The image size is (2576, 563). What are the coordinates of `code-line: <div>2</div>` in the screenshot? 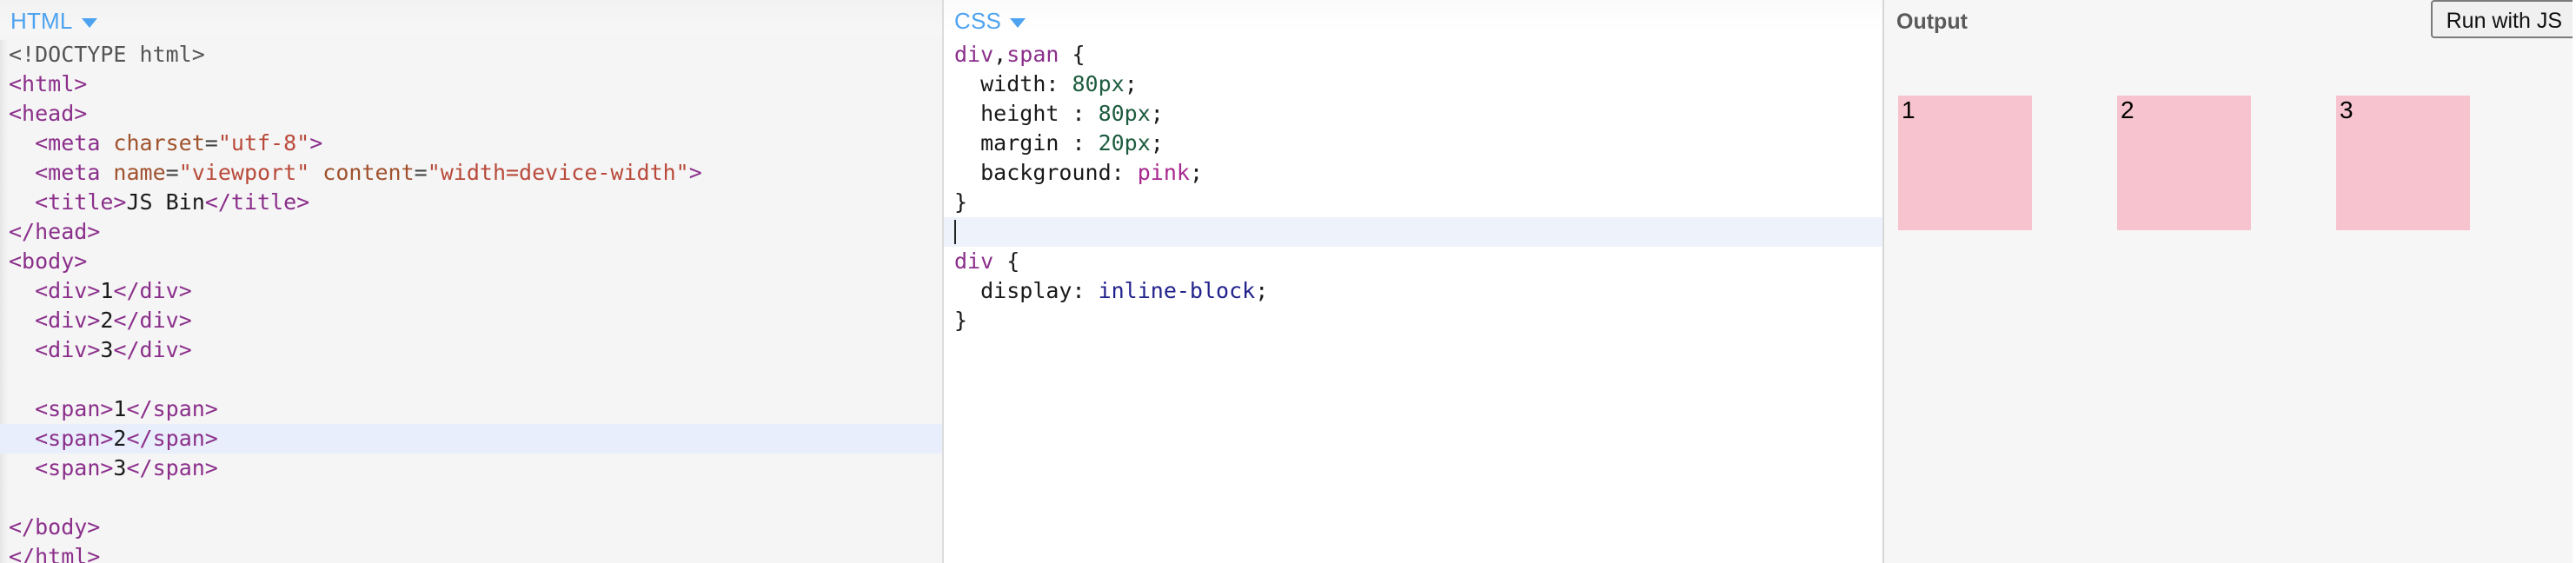 It's located at (475, 321).